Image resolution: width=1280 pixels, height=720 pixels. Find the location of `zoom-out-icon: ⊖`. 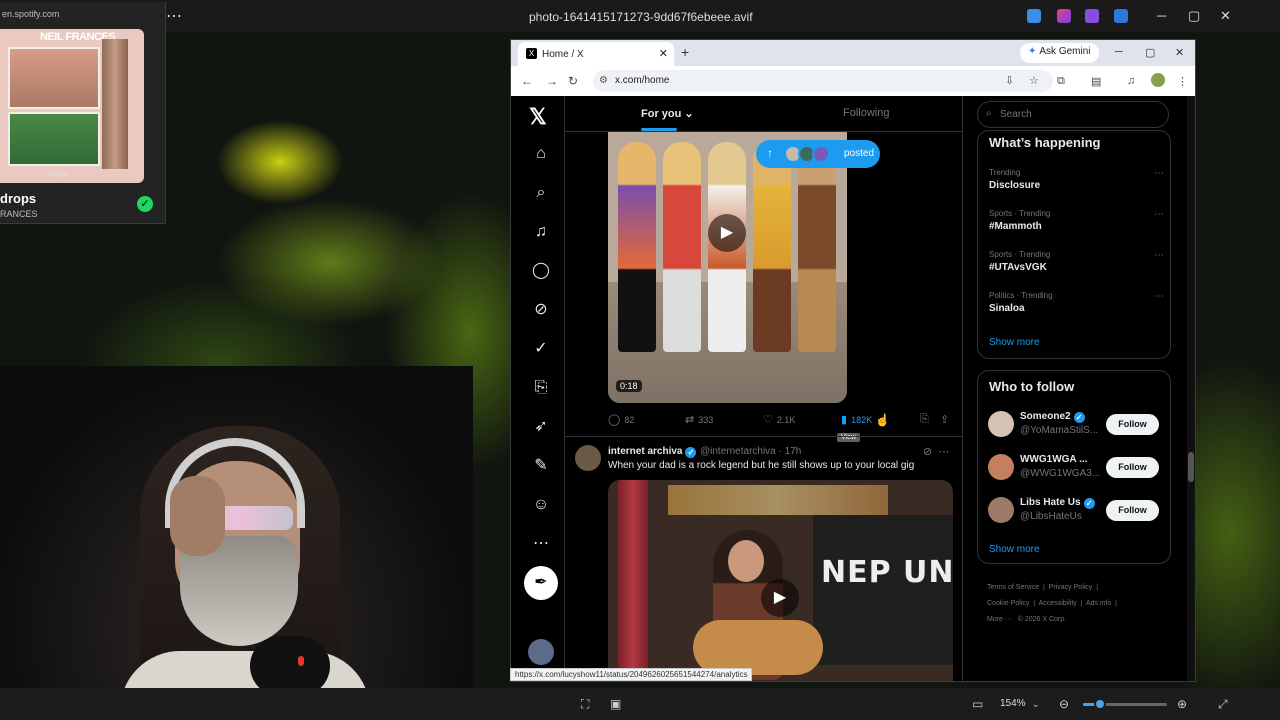

zoom-out-icon: ⊖ is located at coordinates (1064, 704).